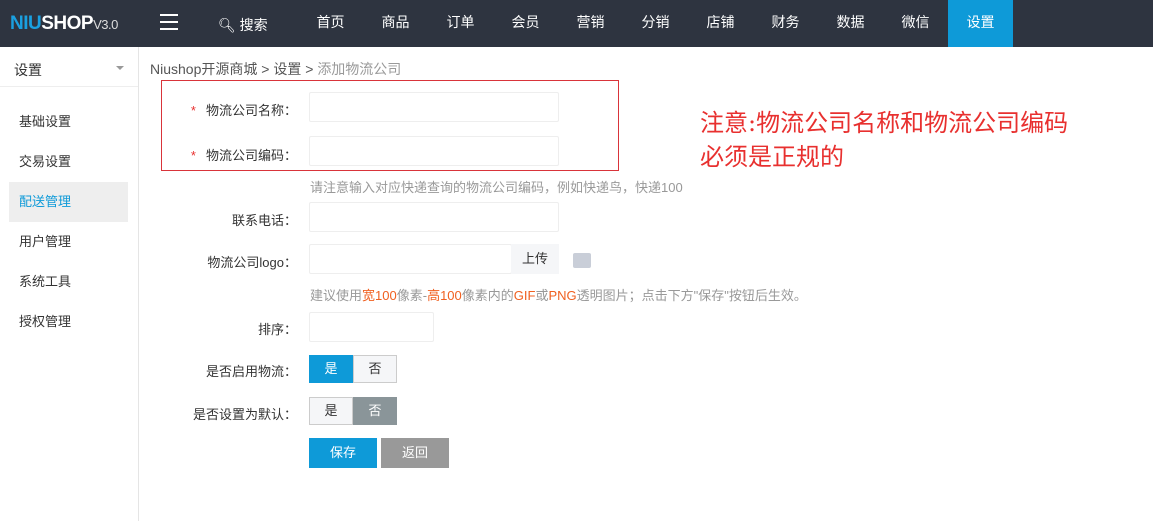 The image size is (1153, 521). What do you see at coordinates (68, 322) in the screenshot?
I see `sidebar-item-license: 授权管理` at bounding box center [68, 322].